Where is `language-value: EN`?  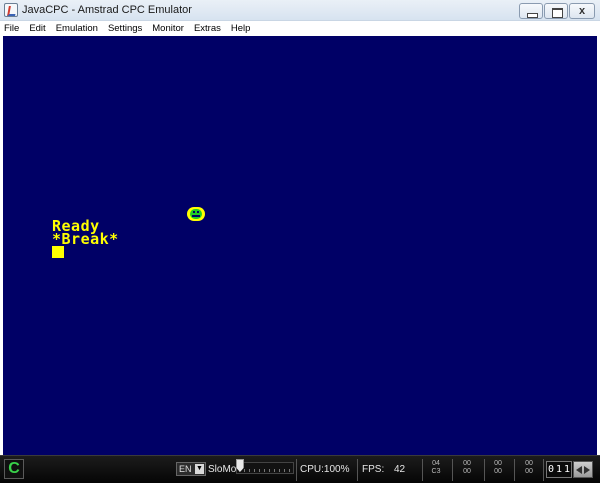
language-value: EN is located at coordinates (185, 469).